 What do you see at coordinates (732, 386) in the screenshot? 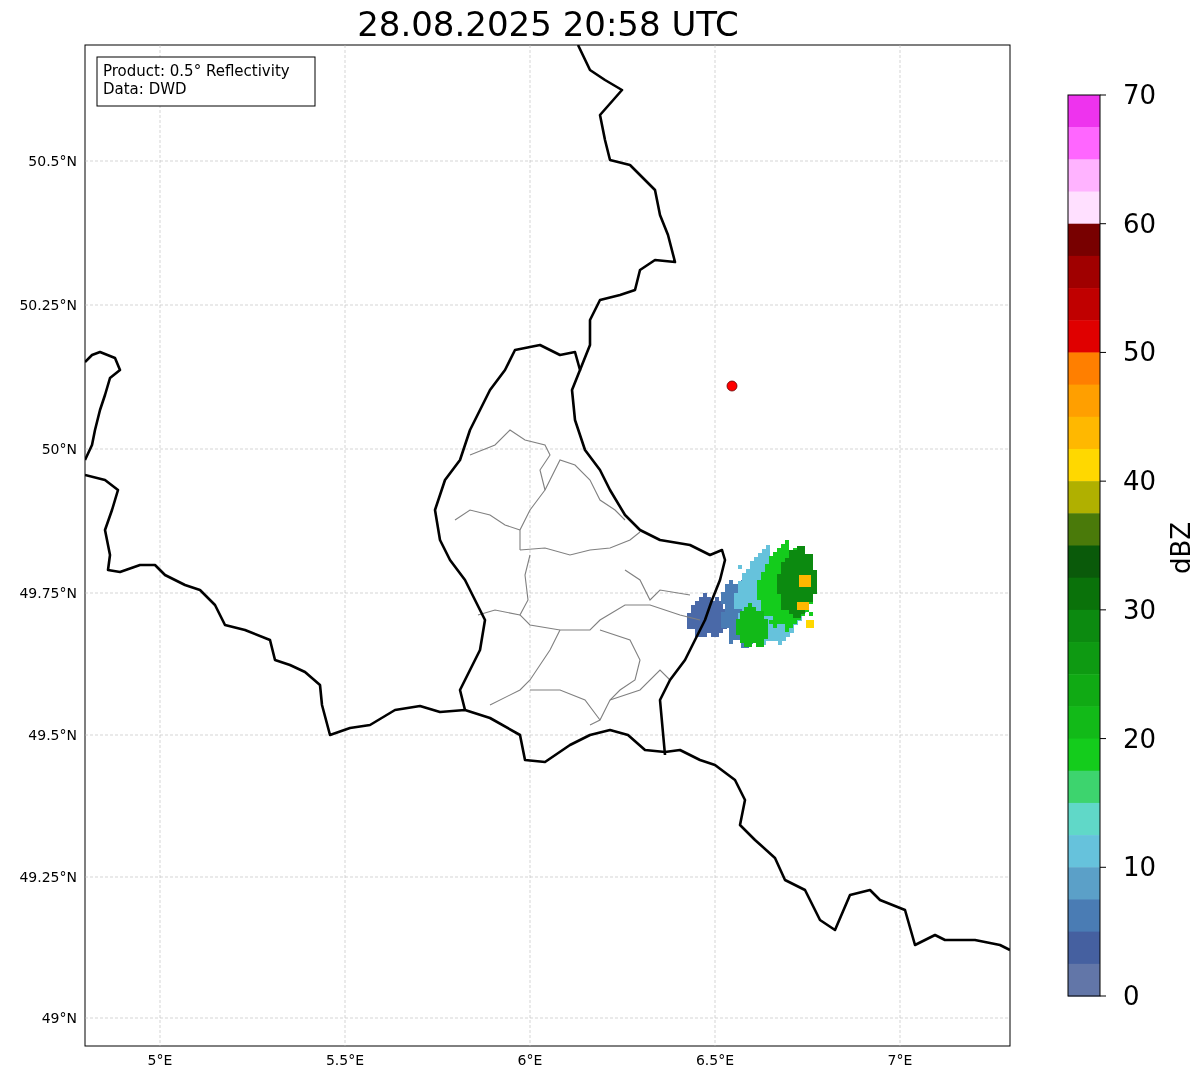
I see `radar-site-marker` at bounding box center [732, 386].